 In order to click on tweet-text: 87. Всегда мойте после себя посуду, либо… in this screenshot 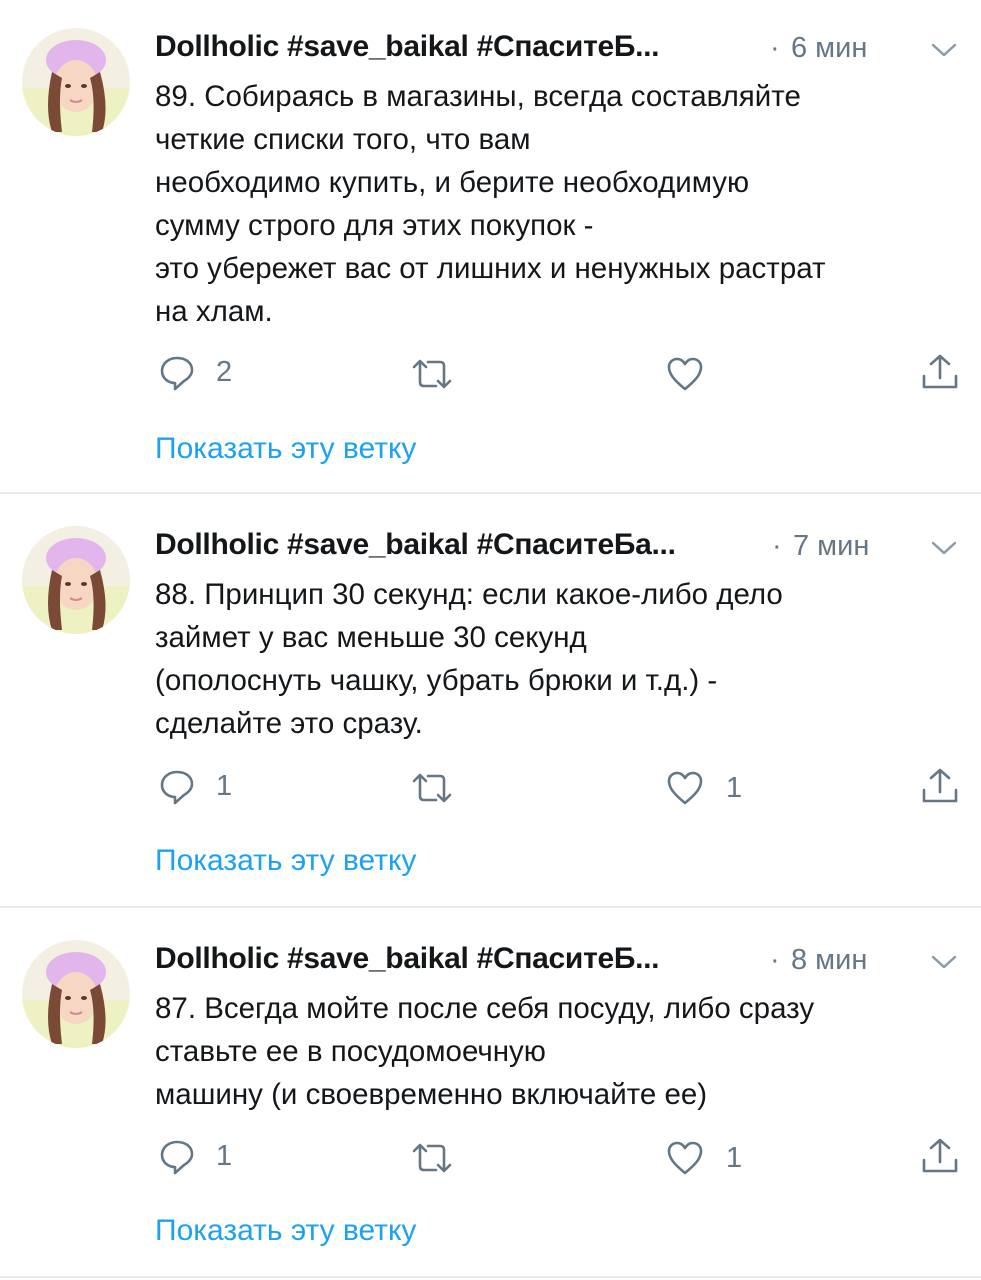, I will do `click(562, 1051)`.